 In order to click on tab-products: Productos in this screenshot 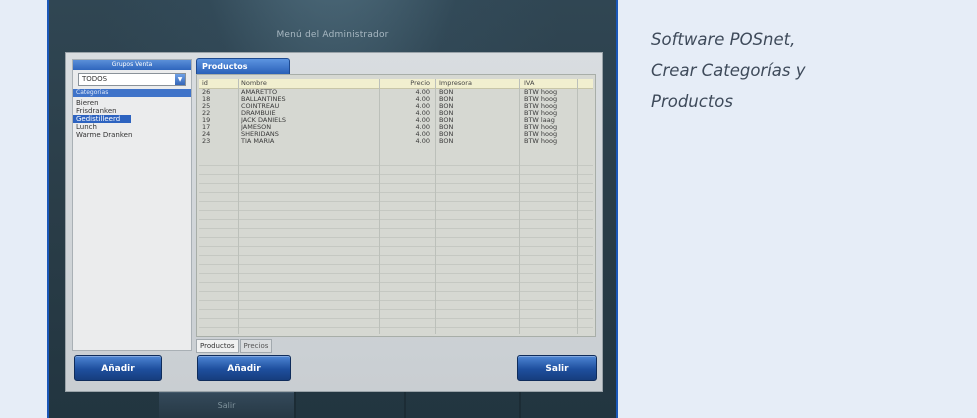, I will do `click(243, 66)`.